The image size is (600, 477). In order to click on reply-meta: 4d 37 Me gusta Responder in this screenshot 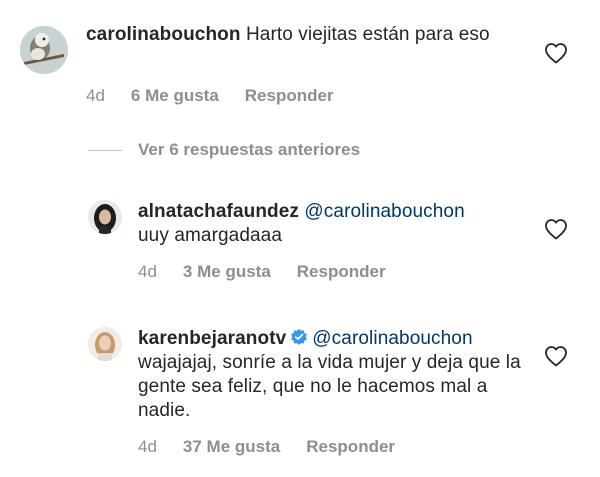, I will do `click(266, 447)`.